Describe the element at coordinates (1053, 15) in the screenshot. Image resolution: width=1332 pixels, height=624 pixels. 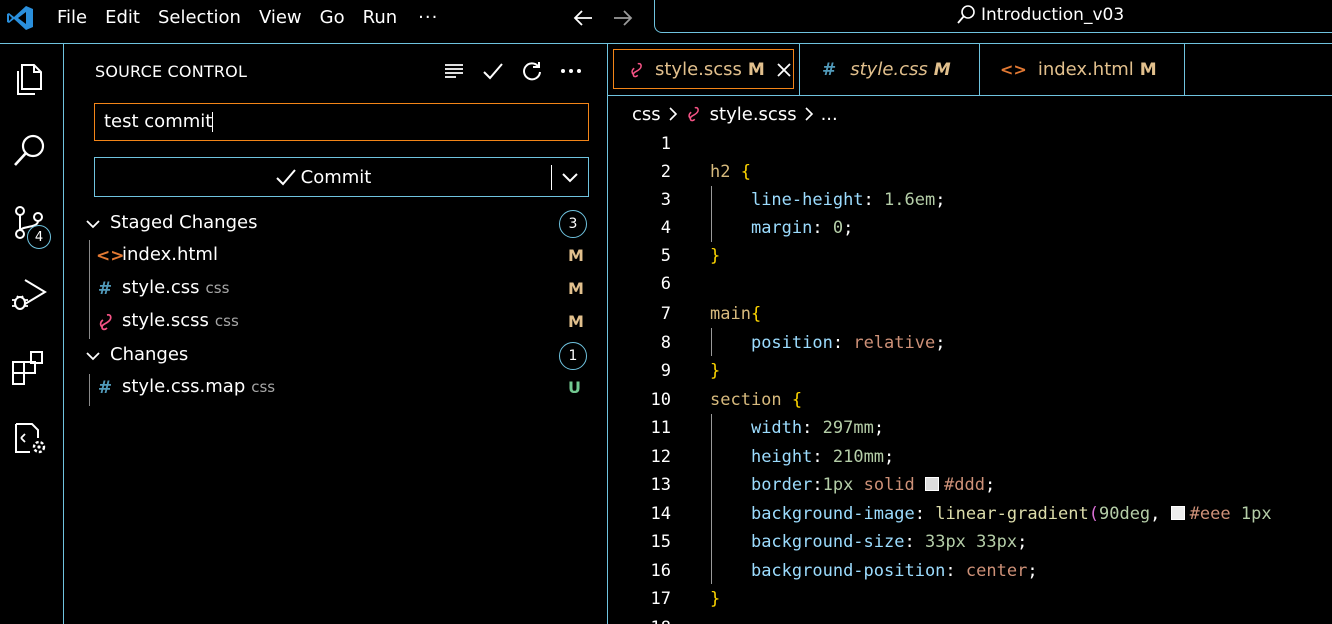
I see `workspace-name: Introduction_v03` at that location.